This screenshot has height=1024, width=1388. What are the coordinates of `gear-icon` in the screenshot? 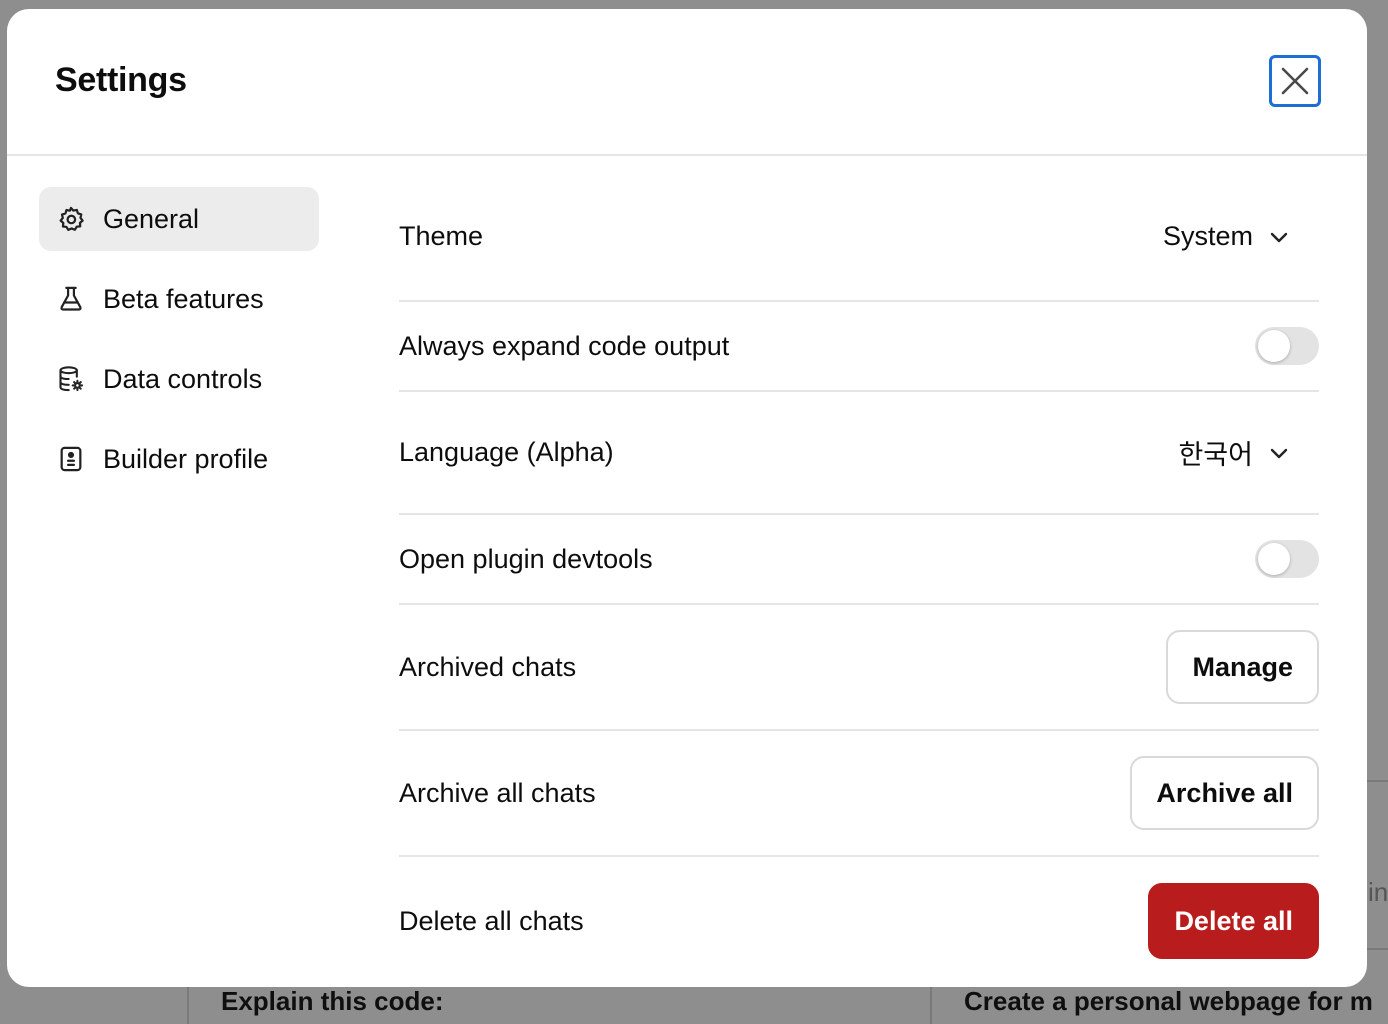 It's located at (71, 219).